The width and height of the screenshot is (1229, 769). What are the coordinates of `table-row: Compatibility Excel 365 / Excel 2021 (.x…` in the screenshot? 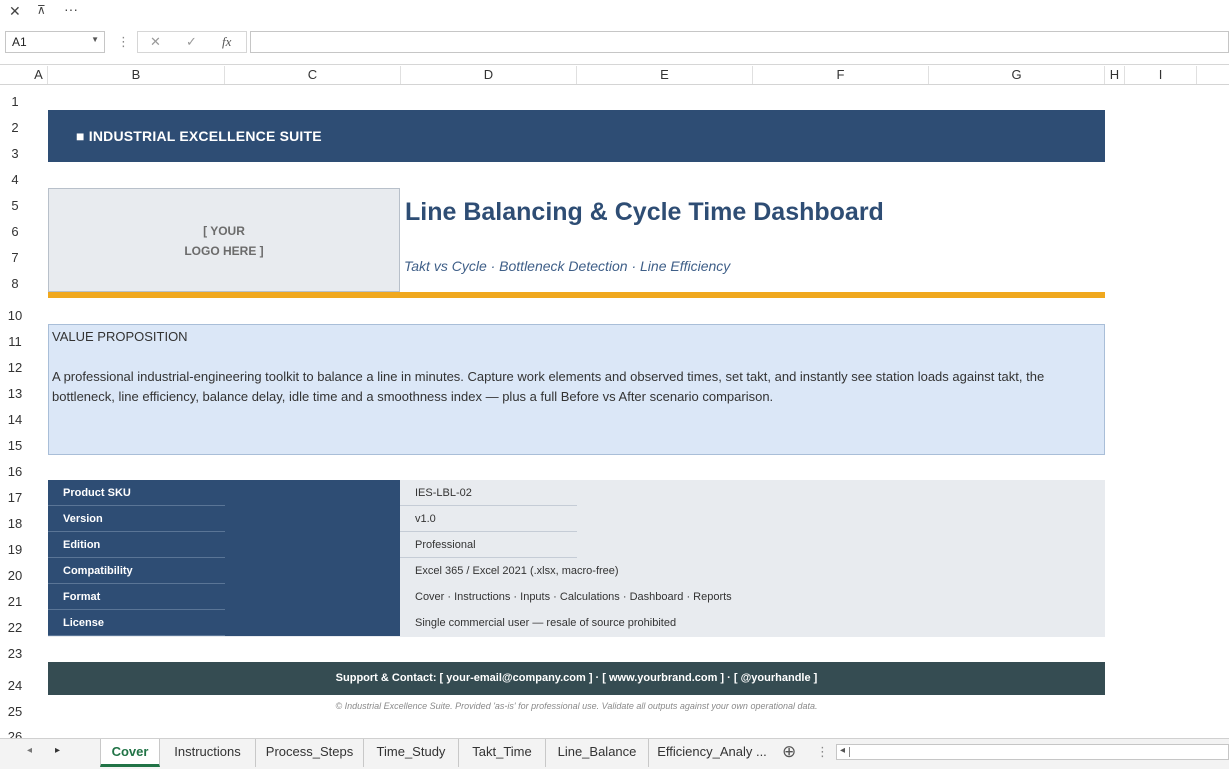 It's located at (576, 571).